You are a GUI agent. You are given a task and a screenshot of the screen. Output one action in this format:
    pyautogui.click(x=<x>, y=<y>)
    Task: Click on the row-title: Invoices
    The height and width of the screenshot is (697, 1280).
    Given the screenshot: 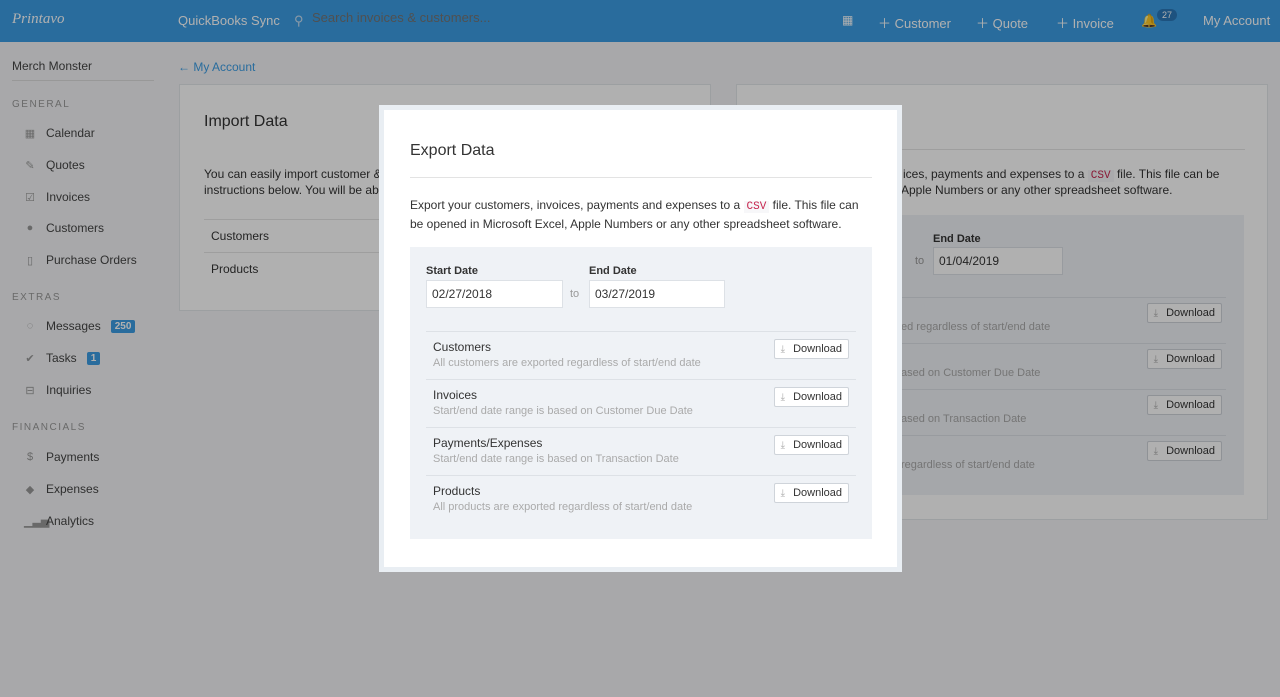 What is the action you would take?
    pyautogui.click(x=455, y=395)
    